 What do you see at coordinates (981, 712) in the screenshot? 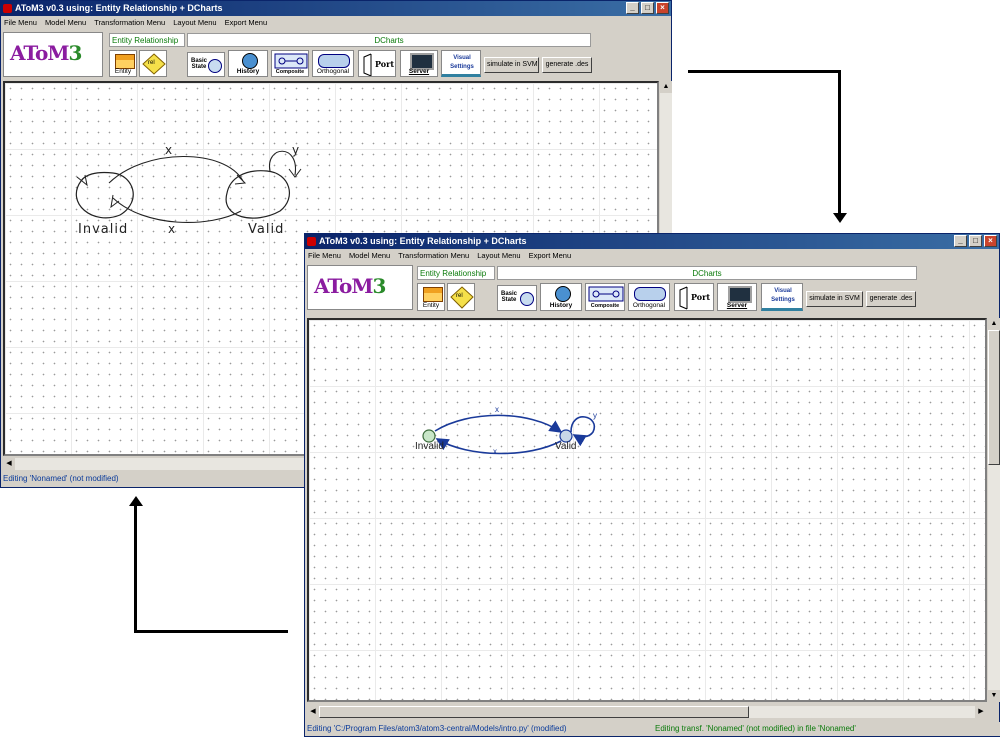
I see `scroll-right-icon: ▶` at bounding box center [981, 712].